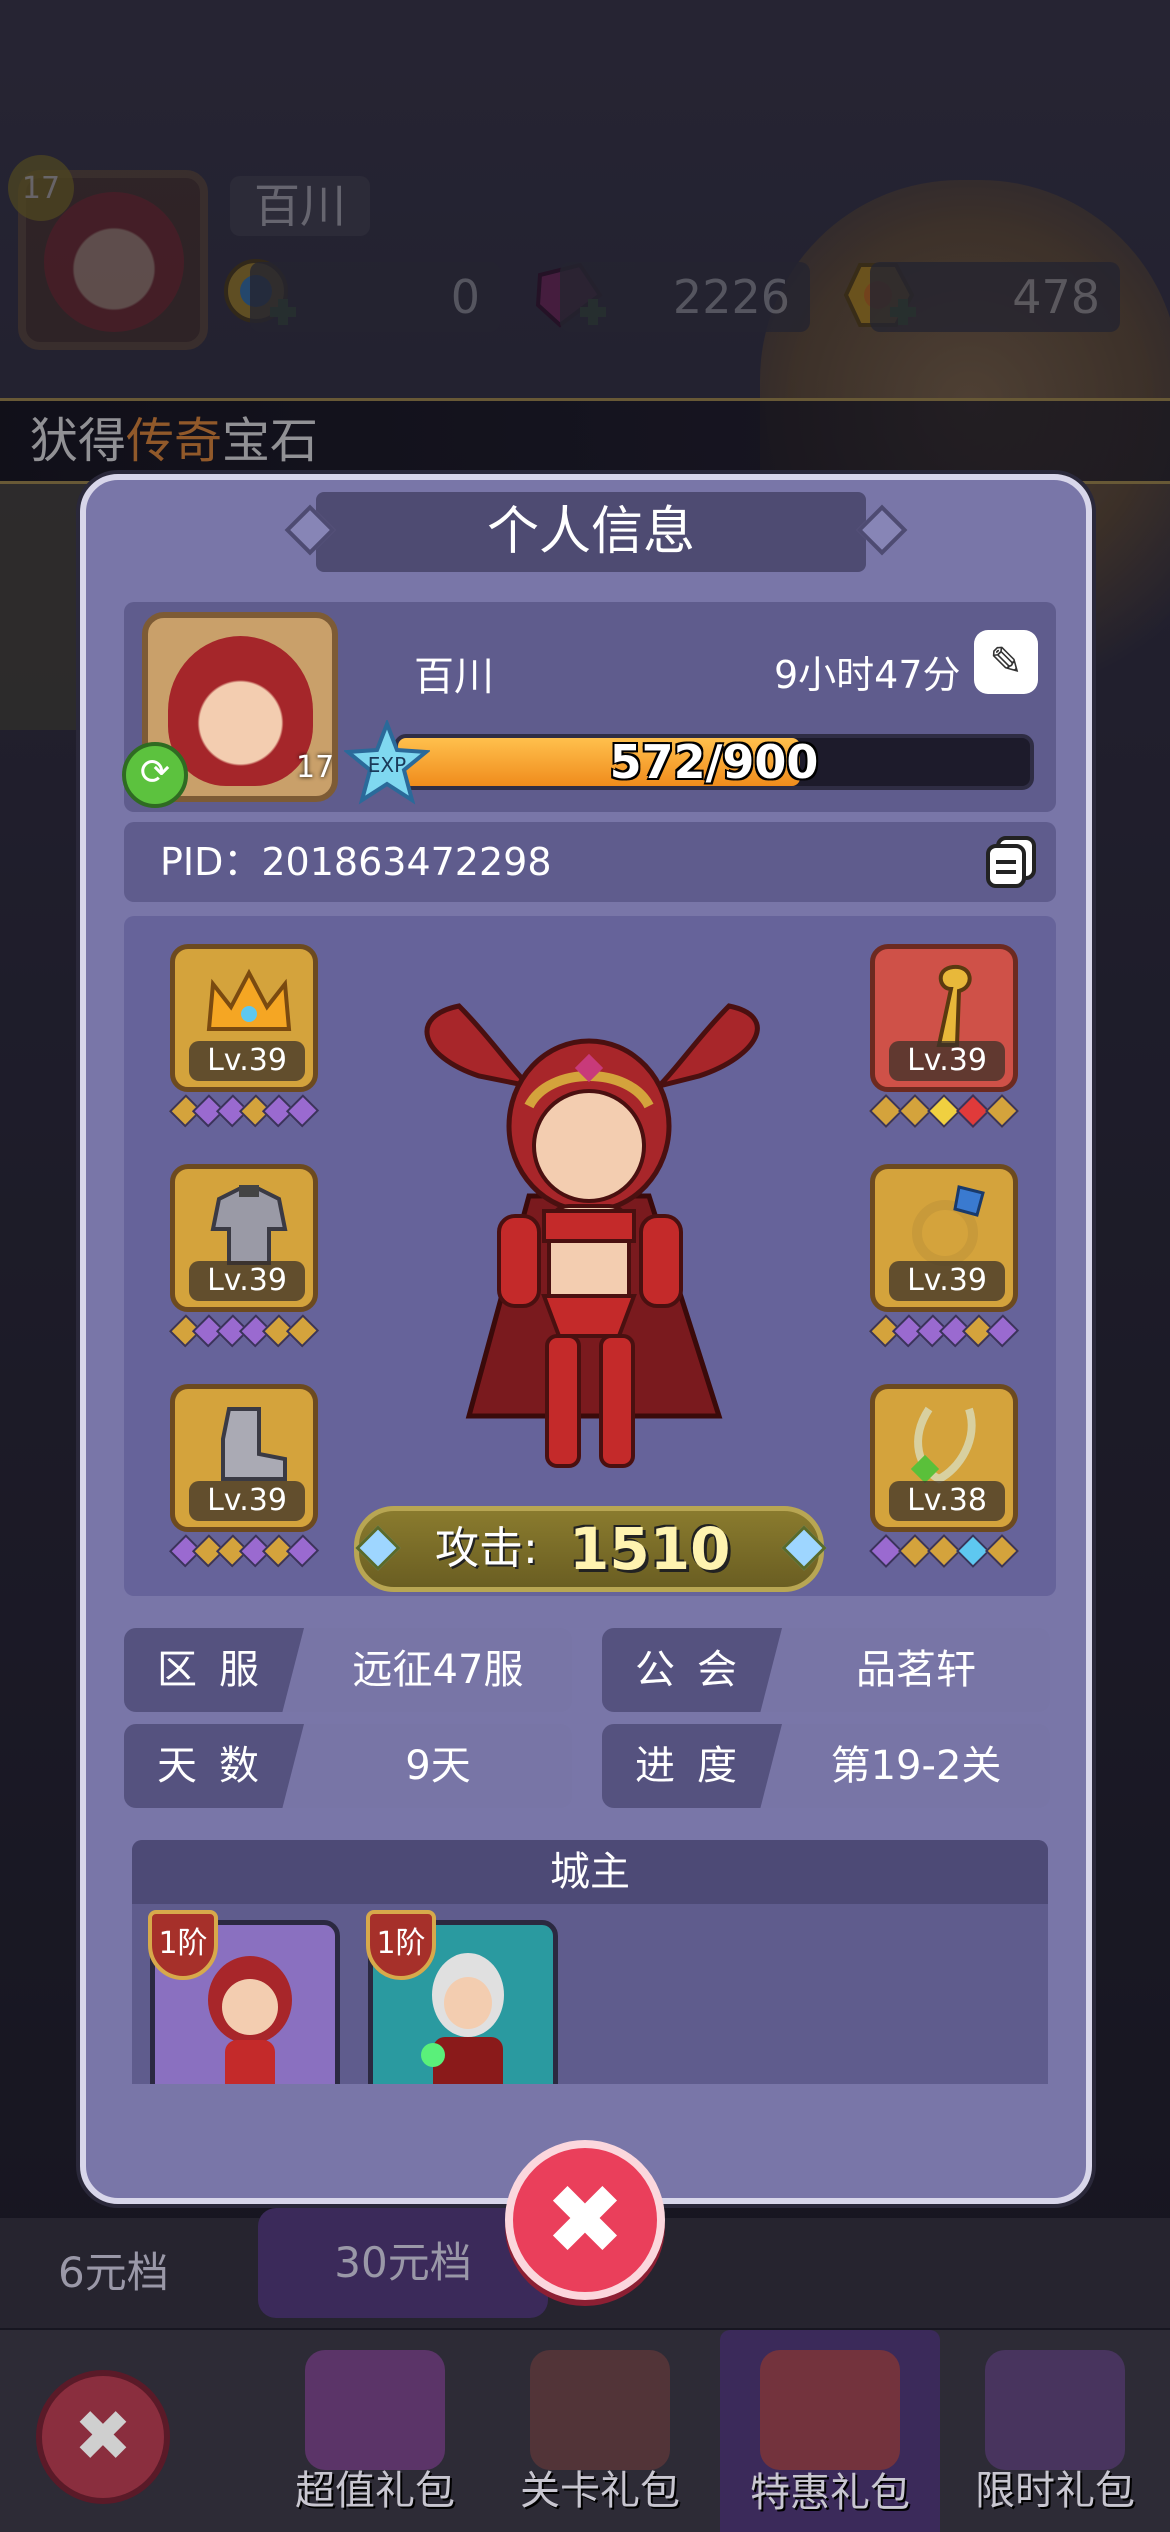  I want to click on edit-icon: ✎, so click(1006, 662).